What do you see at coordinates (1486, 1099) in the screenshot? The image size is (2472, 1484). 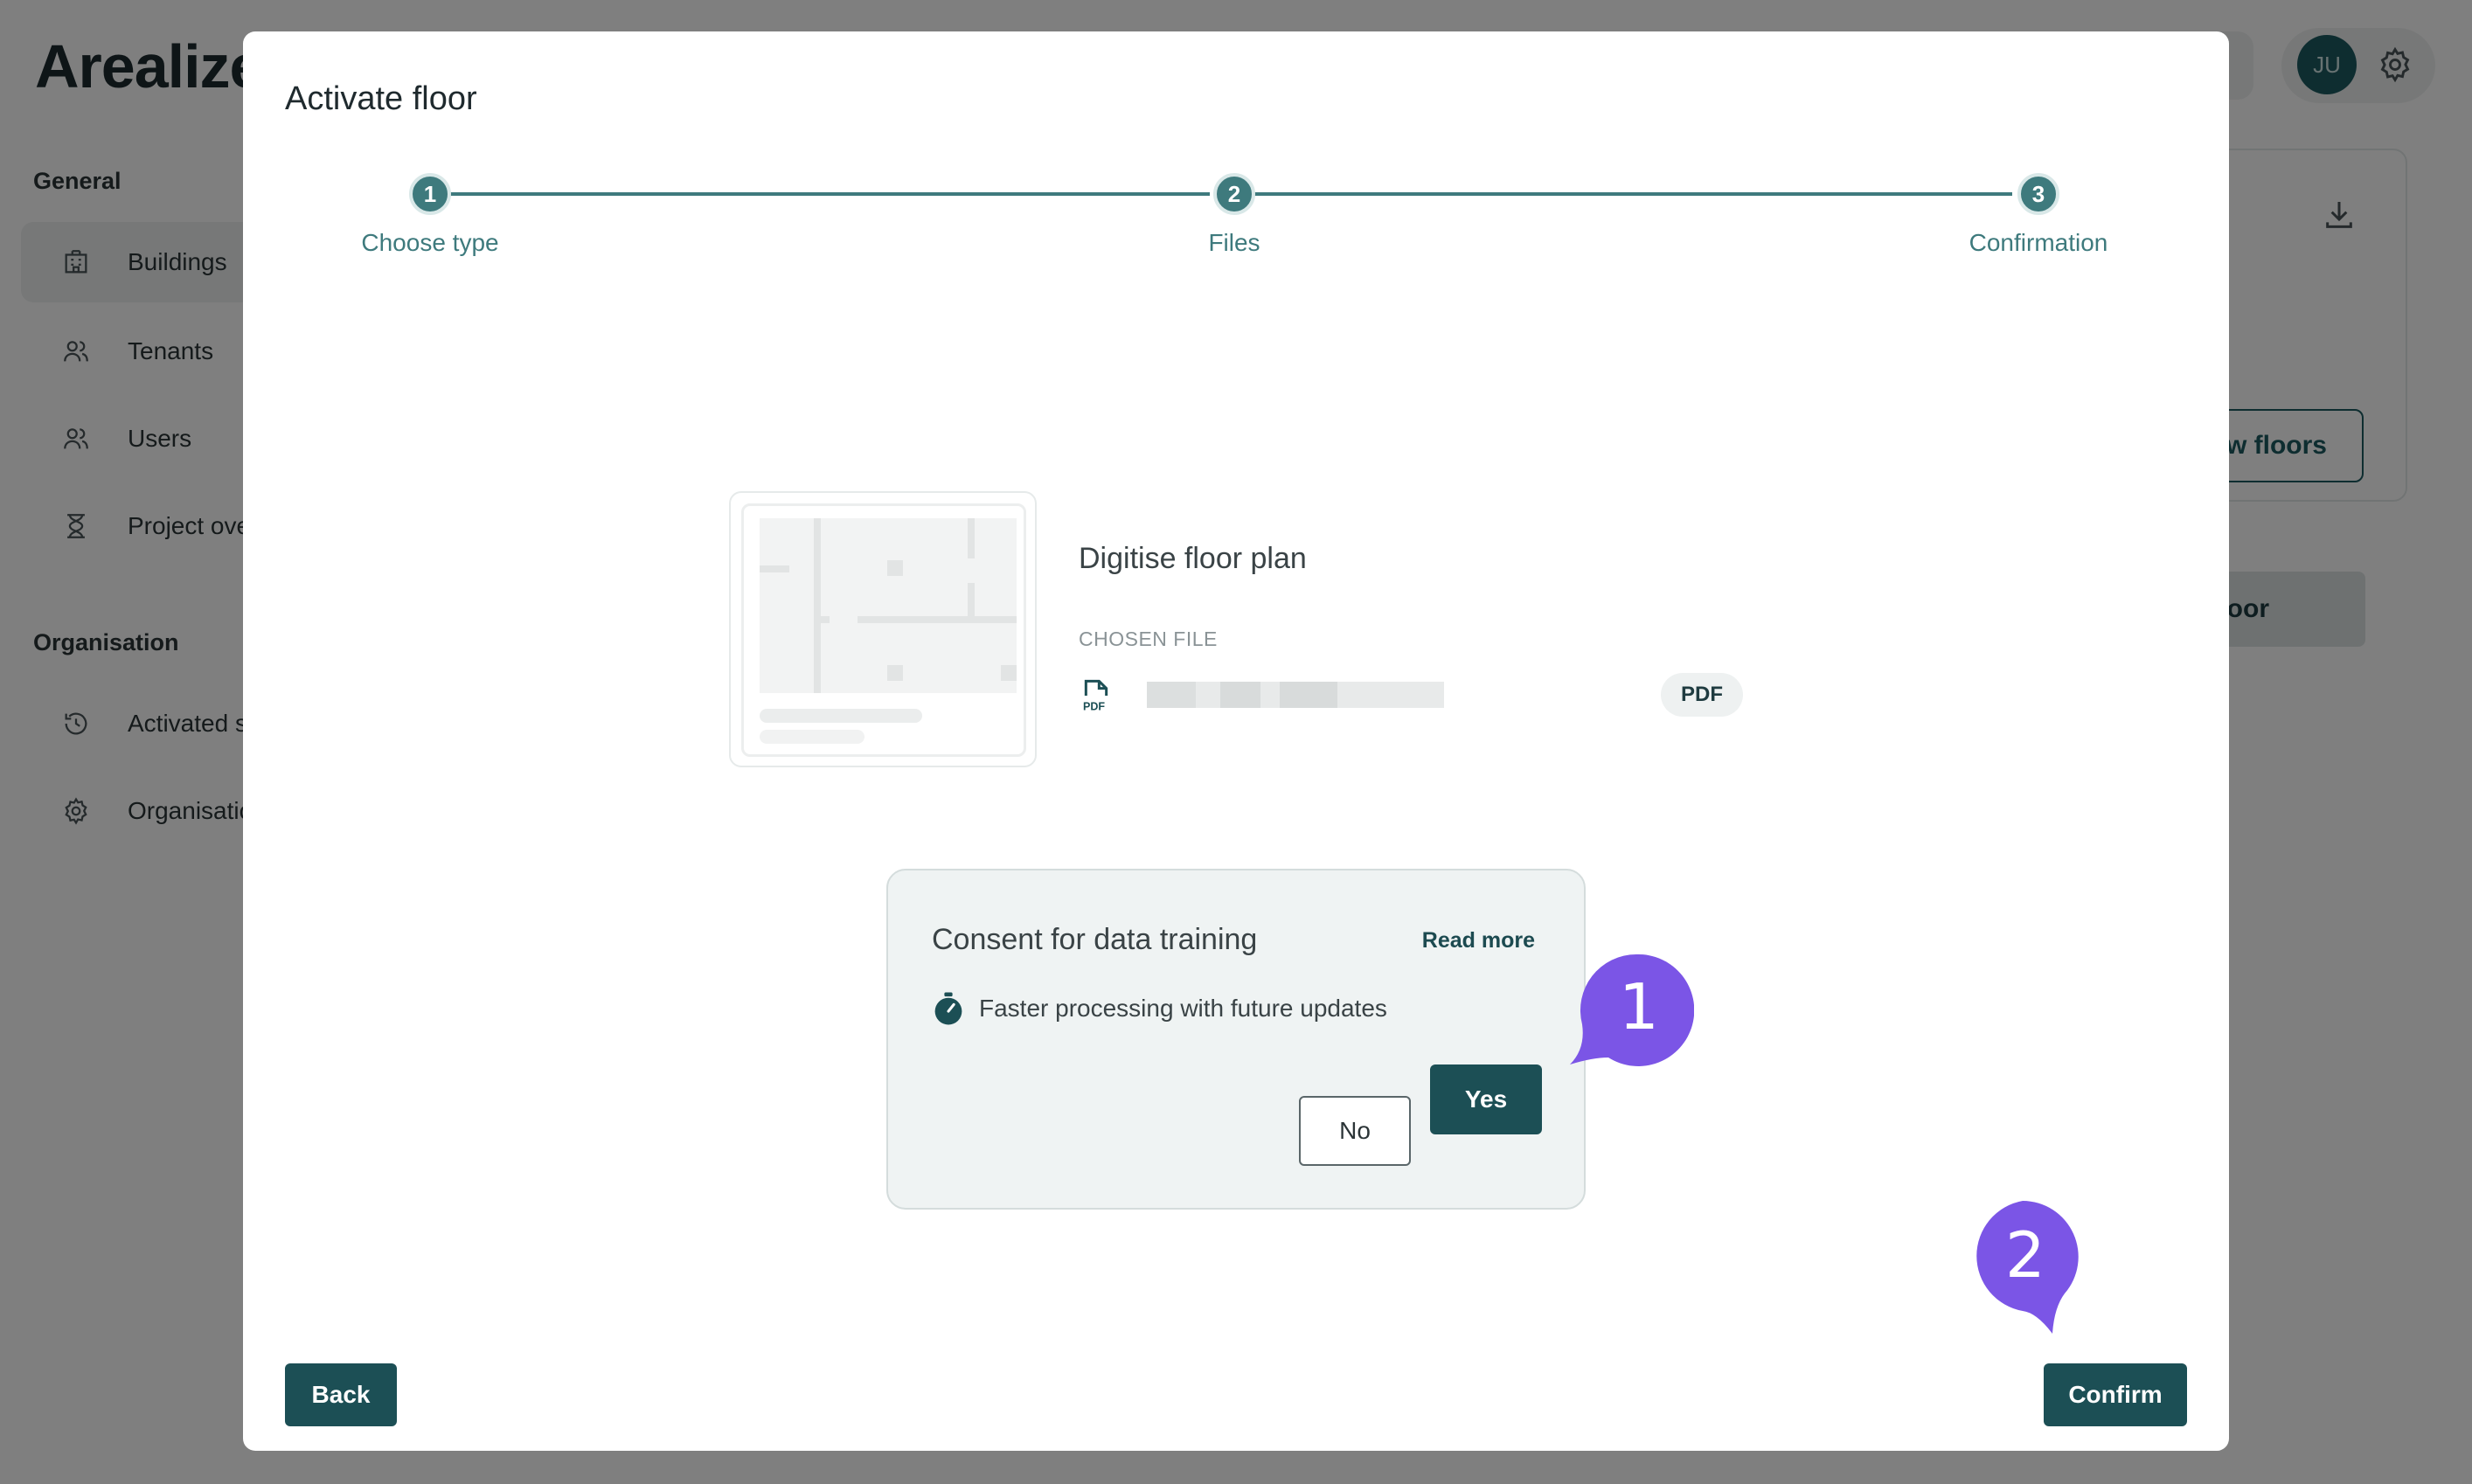 I see `consent-yes-button: Yes` at bounding box center [1486, 1099].